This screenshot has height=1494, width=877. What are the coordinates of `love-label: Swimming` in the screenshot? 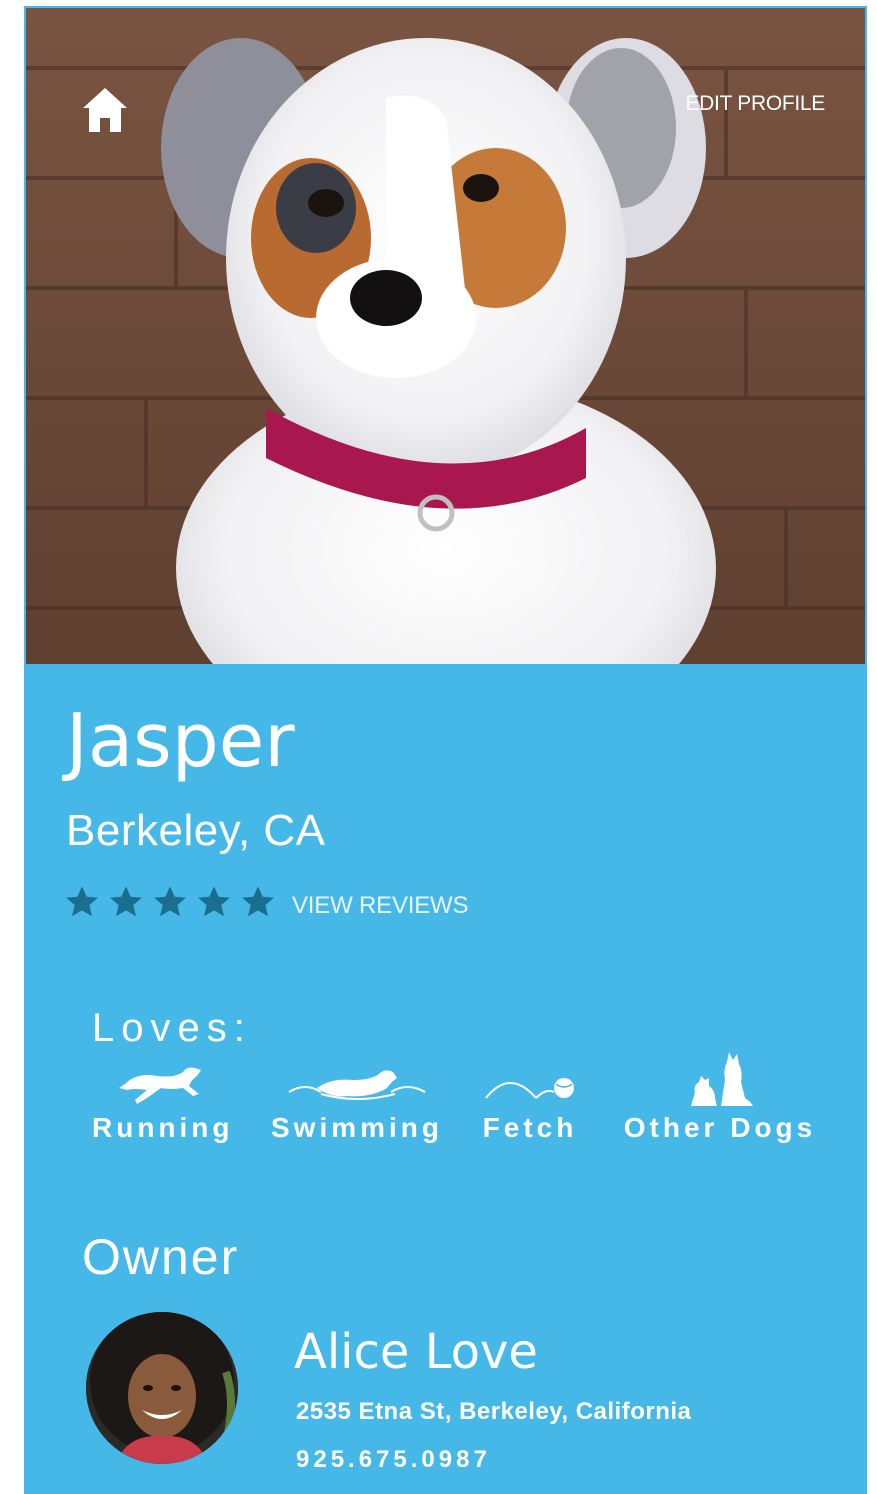 It's located at (356, 1127).